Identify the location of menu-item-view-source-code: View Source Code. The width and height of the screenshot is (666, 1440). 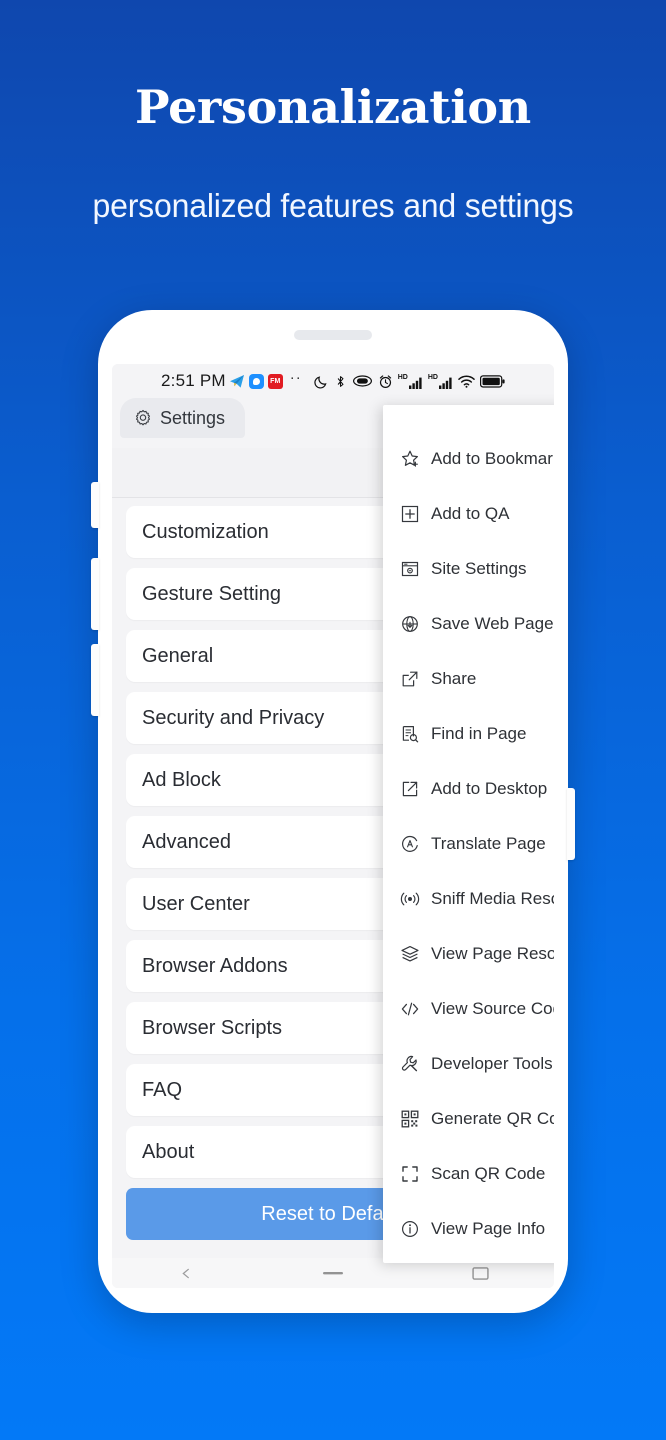
(468, 1008).